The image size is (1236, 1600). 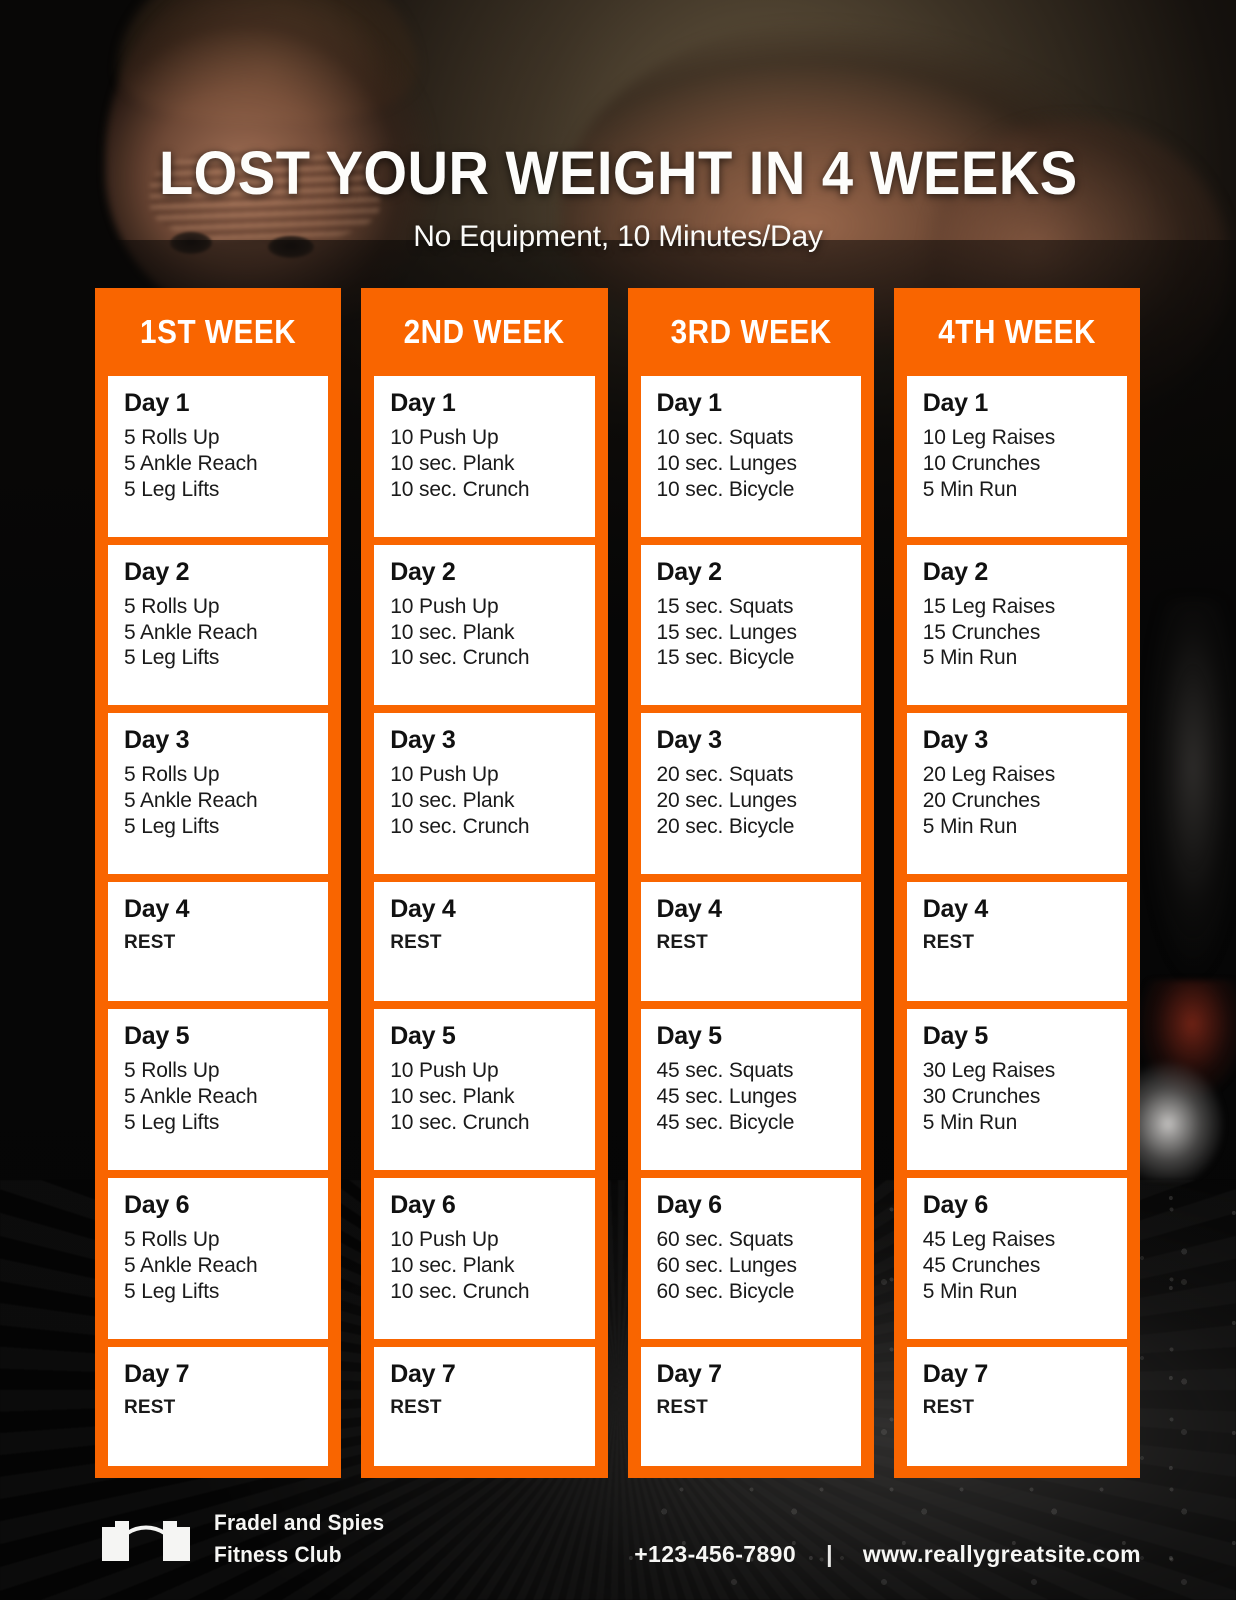 I want to click on page-title: LOST YOUR WEIGHT IN 4 WEEKS, so click(x=618, y=173).